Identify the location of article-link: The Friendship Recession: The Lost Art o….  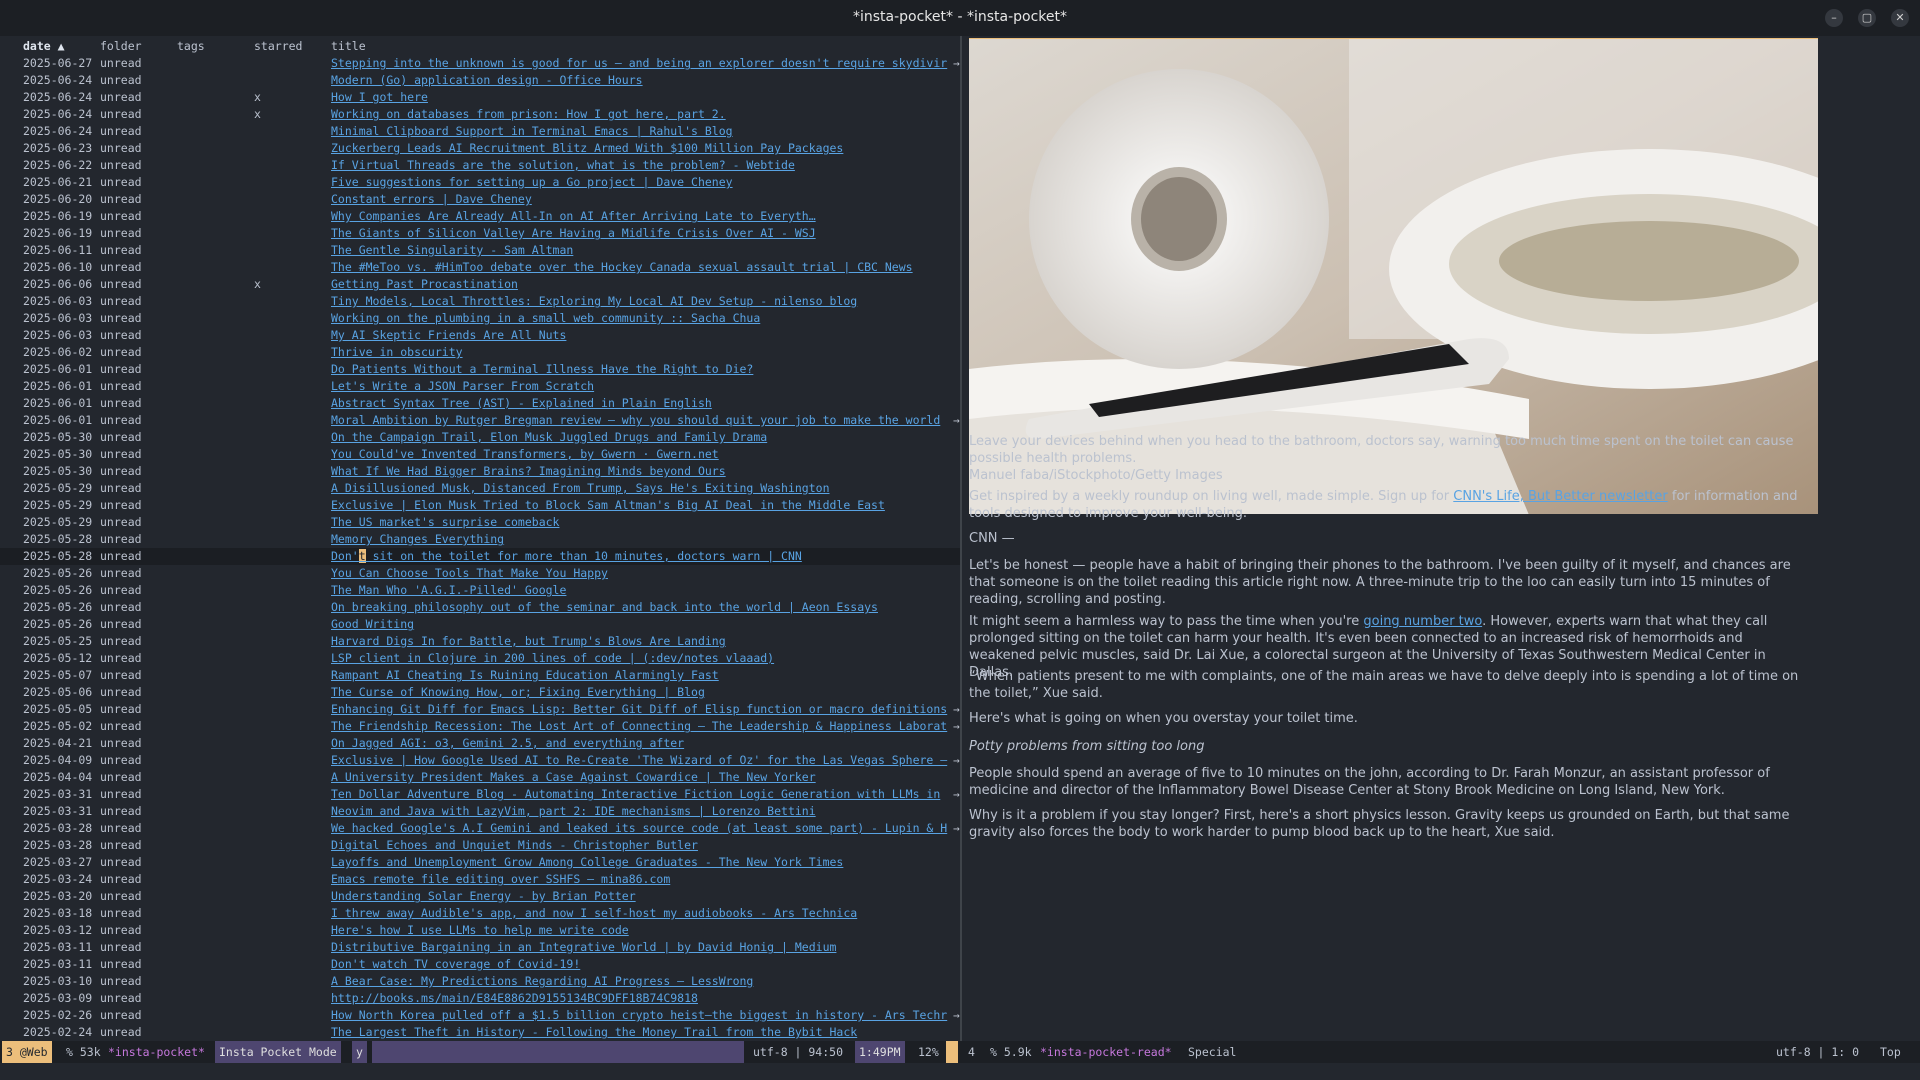
(639, 726).